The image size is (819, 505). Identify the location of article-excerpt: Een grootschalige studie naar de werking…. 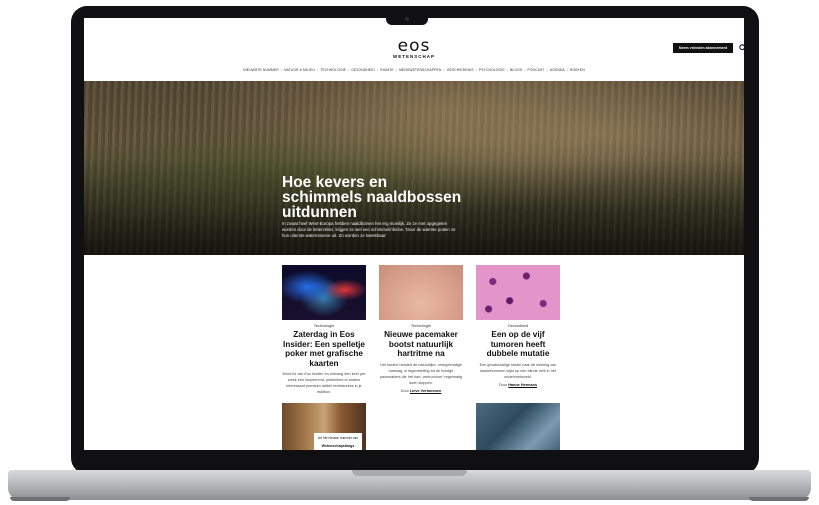
(518, 370).